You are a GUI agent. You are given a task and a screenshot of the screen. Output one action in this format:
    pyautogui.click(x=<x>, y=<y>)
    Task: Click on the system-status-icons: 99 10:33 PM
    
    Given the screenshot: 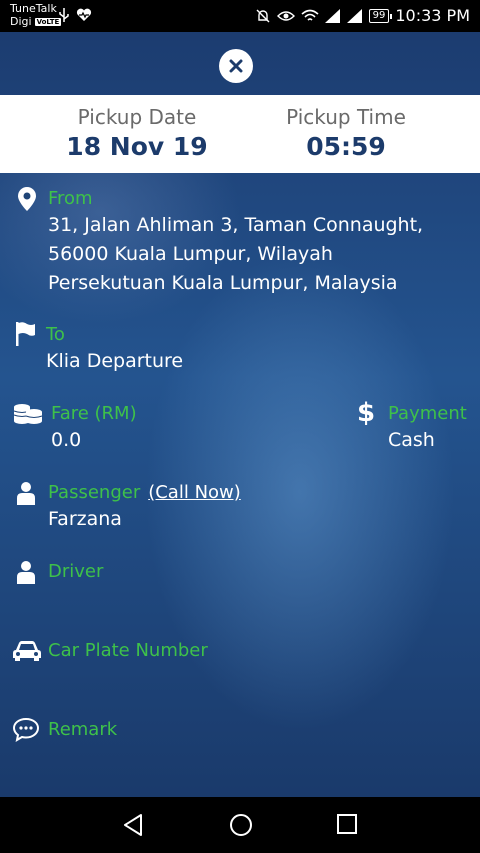 What is the action you would take?
    pyautogui.click(x=362, y=15)
    